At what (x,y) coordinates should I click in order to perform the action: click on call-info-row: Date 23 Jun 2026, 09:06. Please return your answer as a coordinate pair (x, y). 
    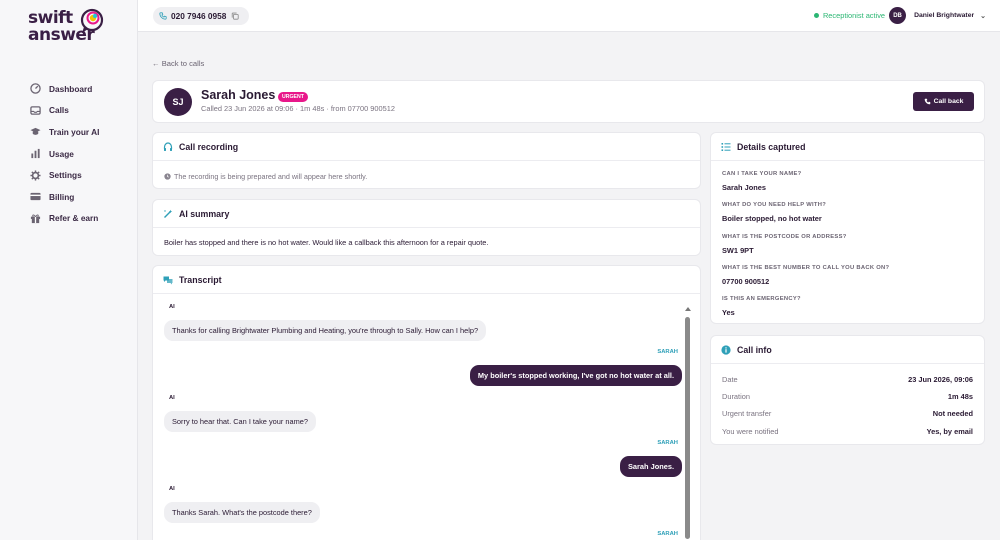
    Looking at the image, I should click on (847, 379).